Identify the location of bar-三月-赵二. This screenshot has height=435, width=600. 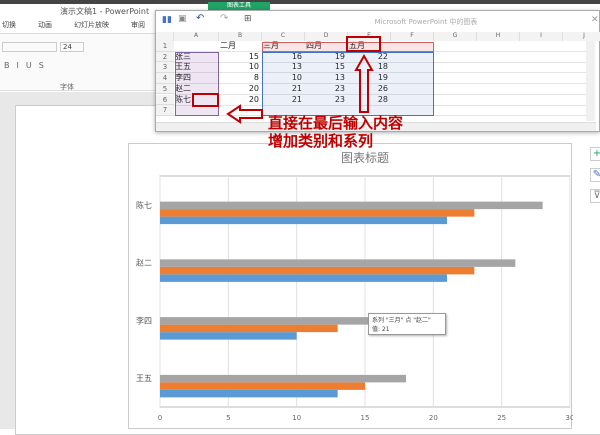
(303, 278).